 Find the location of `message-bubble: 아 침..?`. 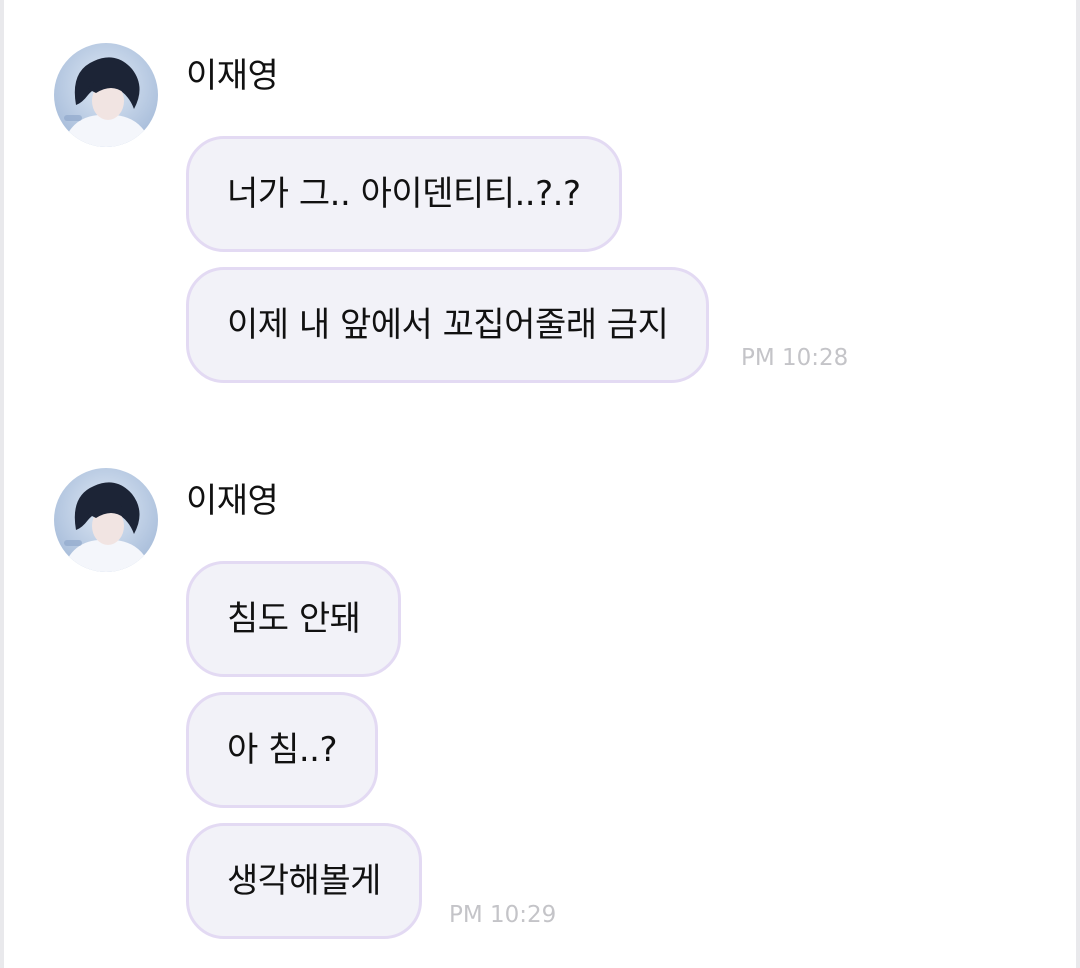

message-bubble: 아 침..? is located at coordinates (282, 750).